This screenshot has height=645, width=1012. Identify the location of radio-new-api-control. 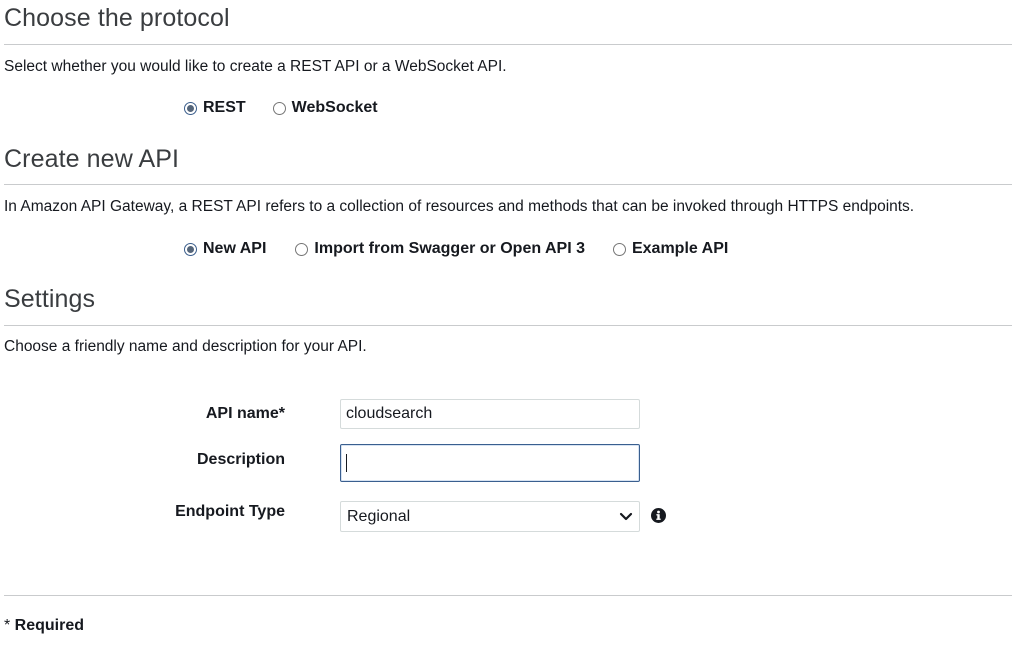
(190, 249).